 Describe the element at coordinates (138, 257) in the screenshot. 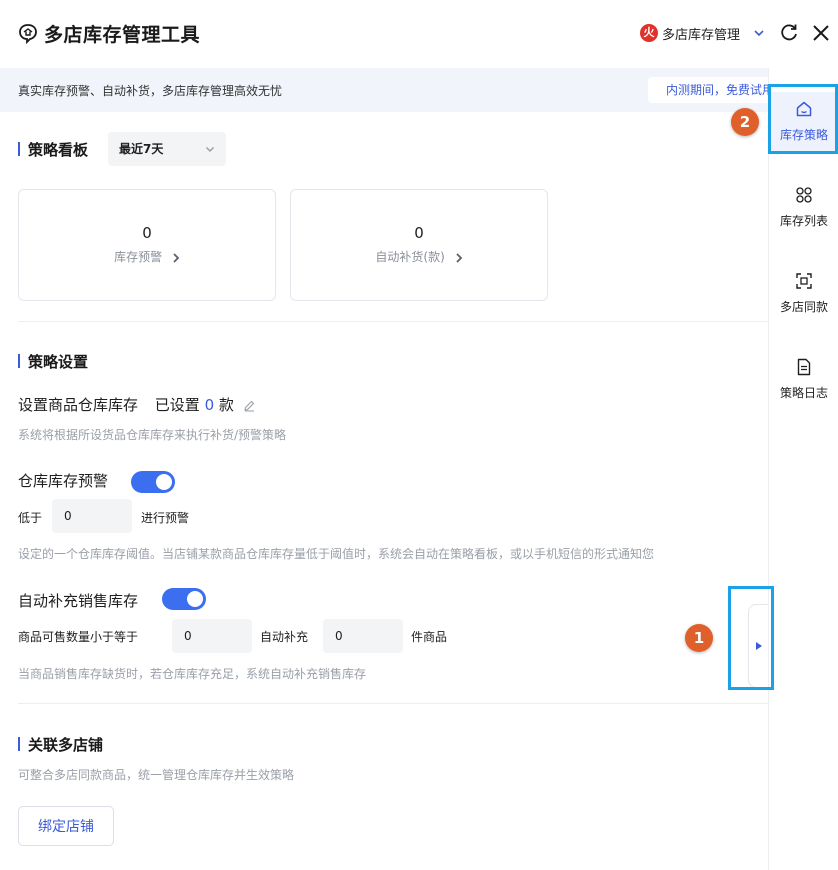

I see `stat-label-text: 库存预警` at that location.